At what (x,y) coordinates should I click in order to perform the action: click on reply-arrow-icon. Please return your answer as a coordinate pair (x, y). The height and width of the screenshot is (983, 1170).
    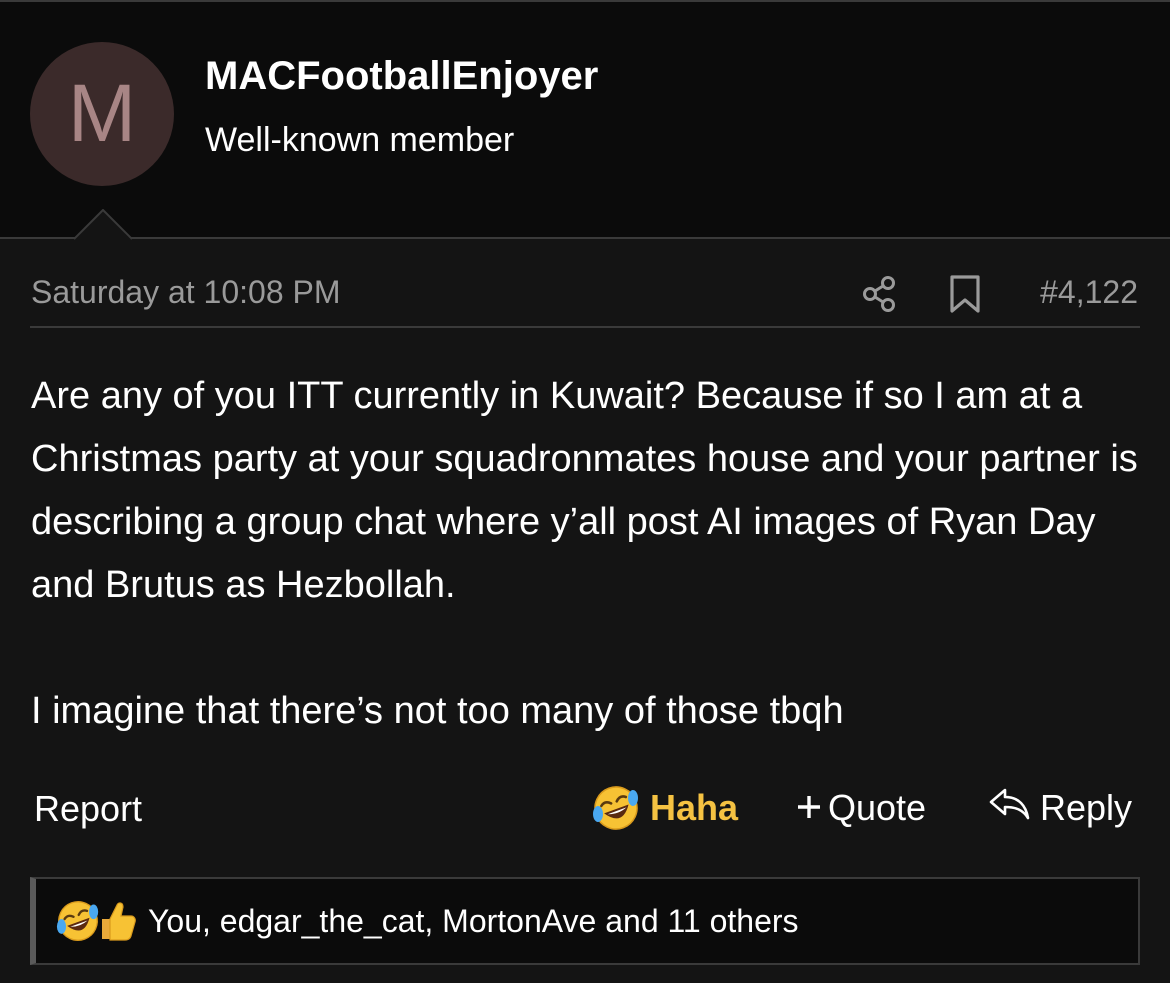
    Looking at the image, I should click on (1010, 808).